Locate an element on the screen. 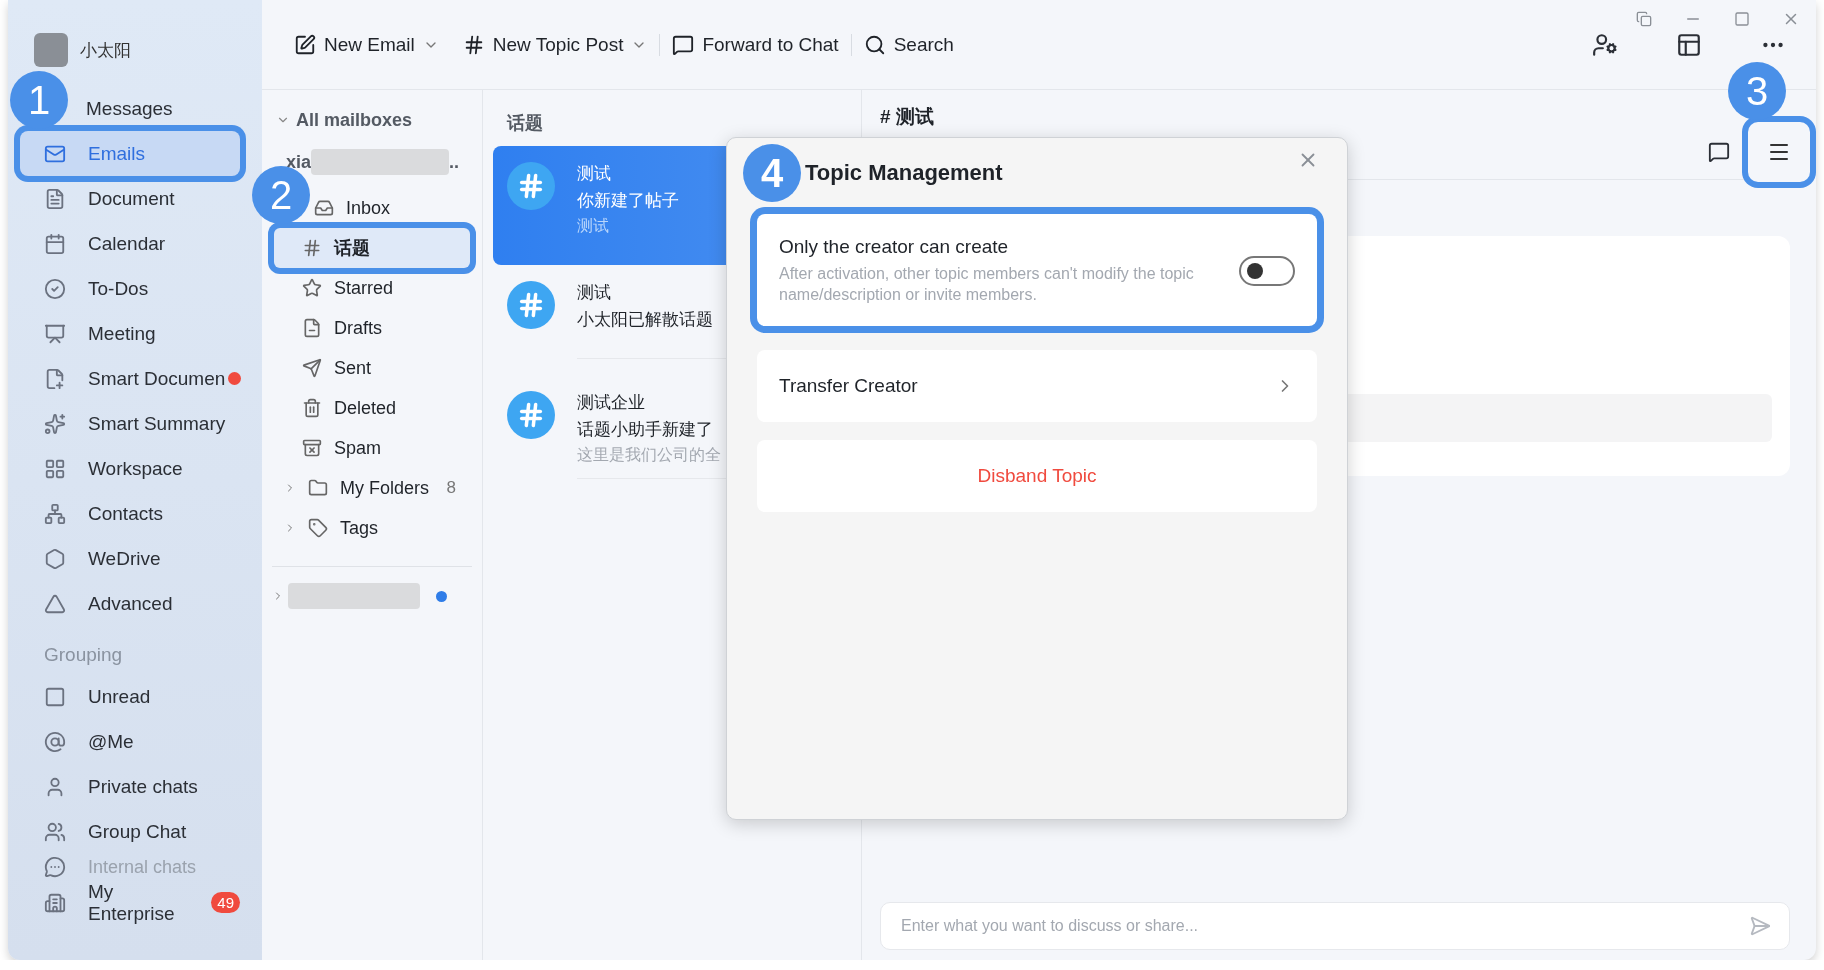 The image size is (1824, 970). chat-bubble-icon is located at coordinates (55, 867).